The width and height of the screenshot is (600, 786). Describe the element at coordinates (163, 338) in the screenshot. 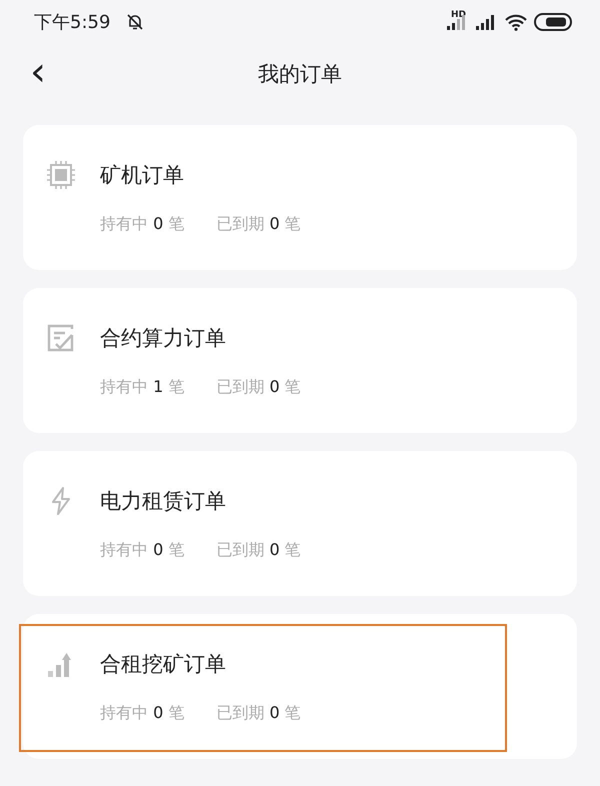

I see `order-title: 合约算力订单` at that location.